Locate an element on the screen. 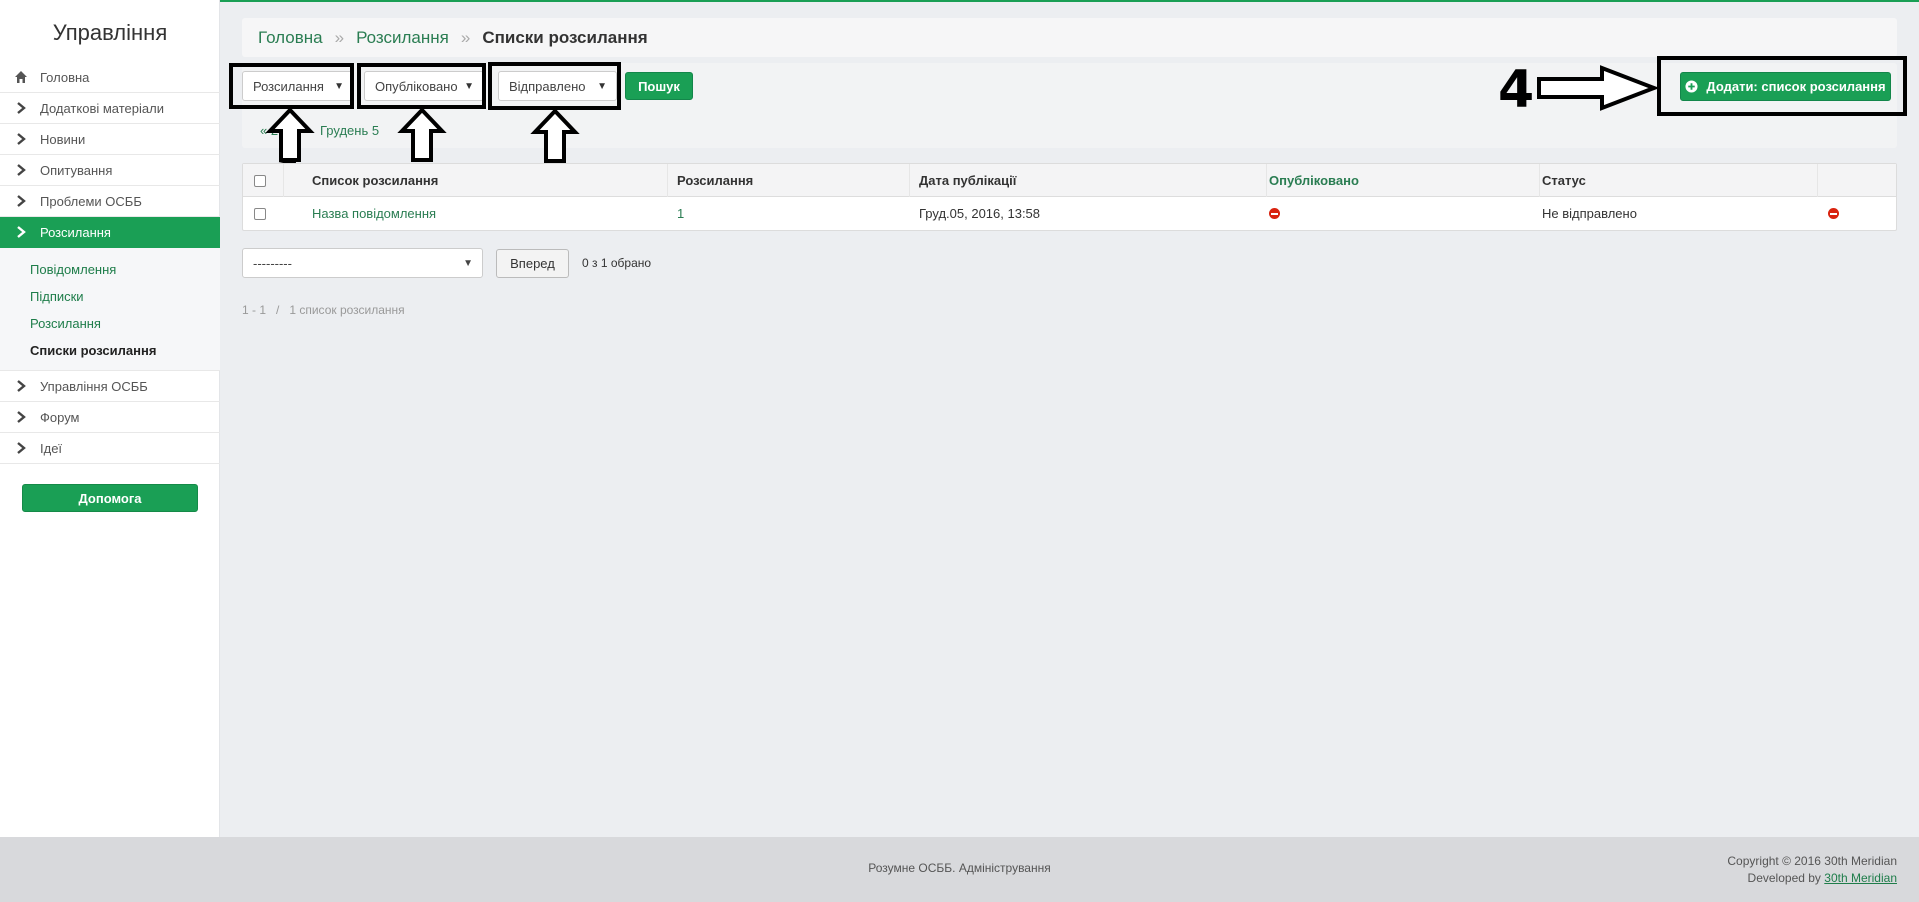 The width and height of the screenshot is (1919, 902). caret-down-icon: ▼ is located at coordinates (468, 263).